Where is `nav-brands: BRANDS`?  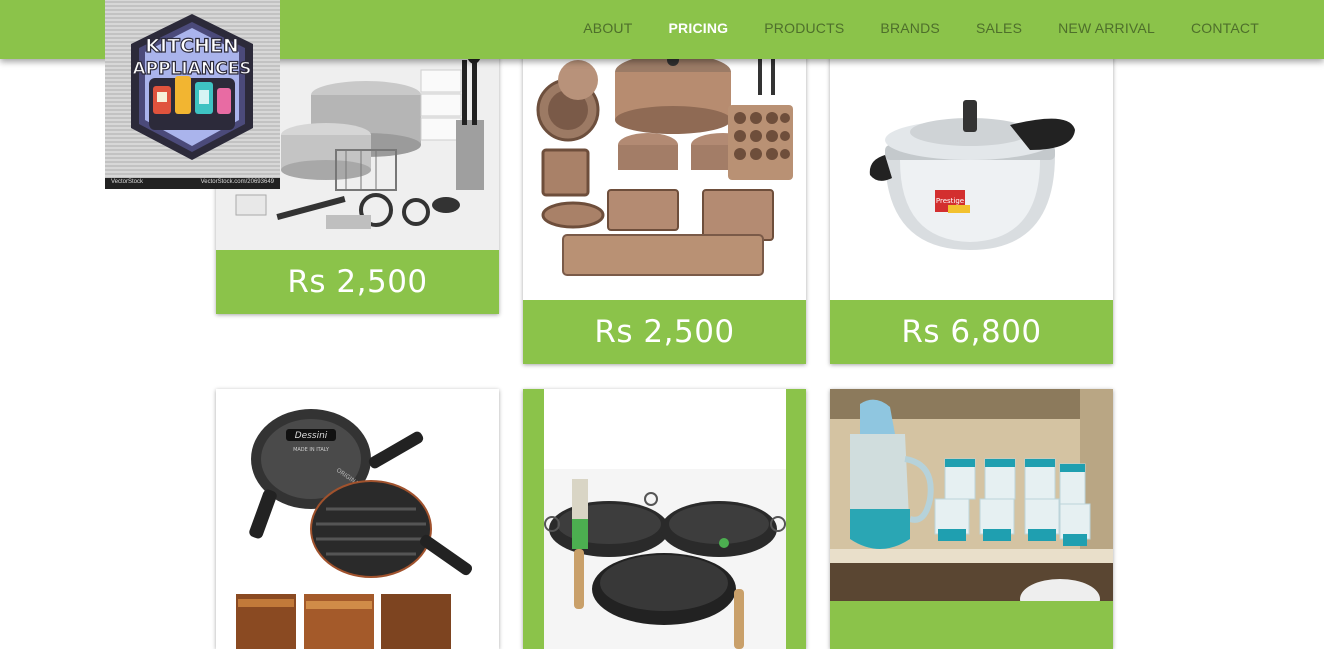 nav-brands: BRANDS is located at coordinates (910, 28).